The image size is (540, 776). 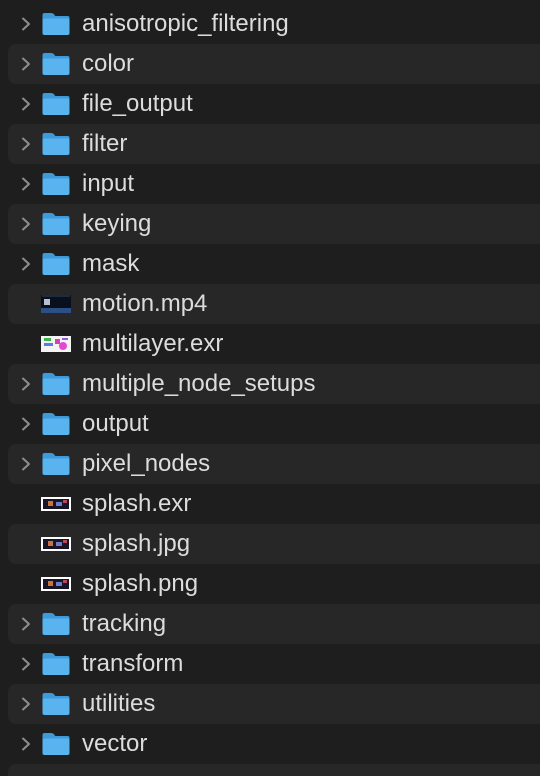 I want to click on item-name: mask, so click(x=111, y=263).